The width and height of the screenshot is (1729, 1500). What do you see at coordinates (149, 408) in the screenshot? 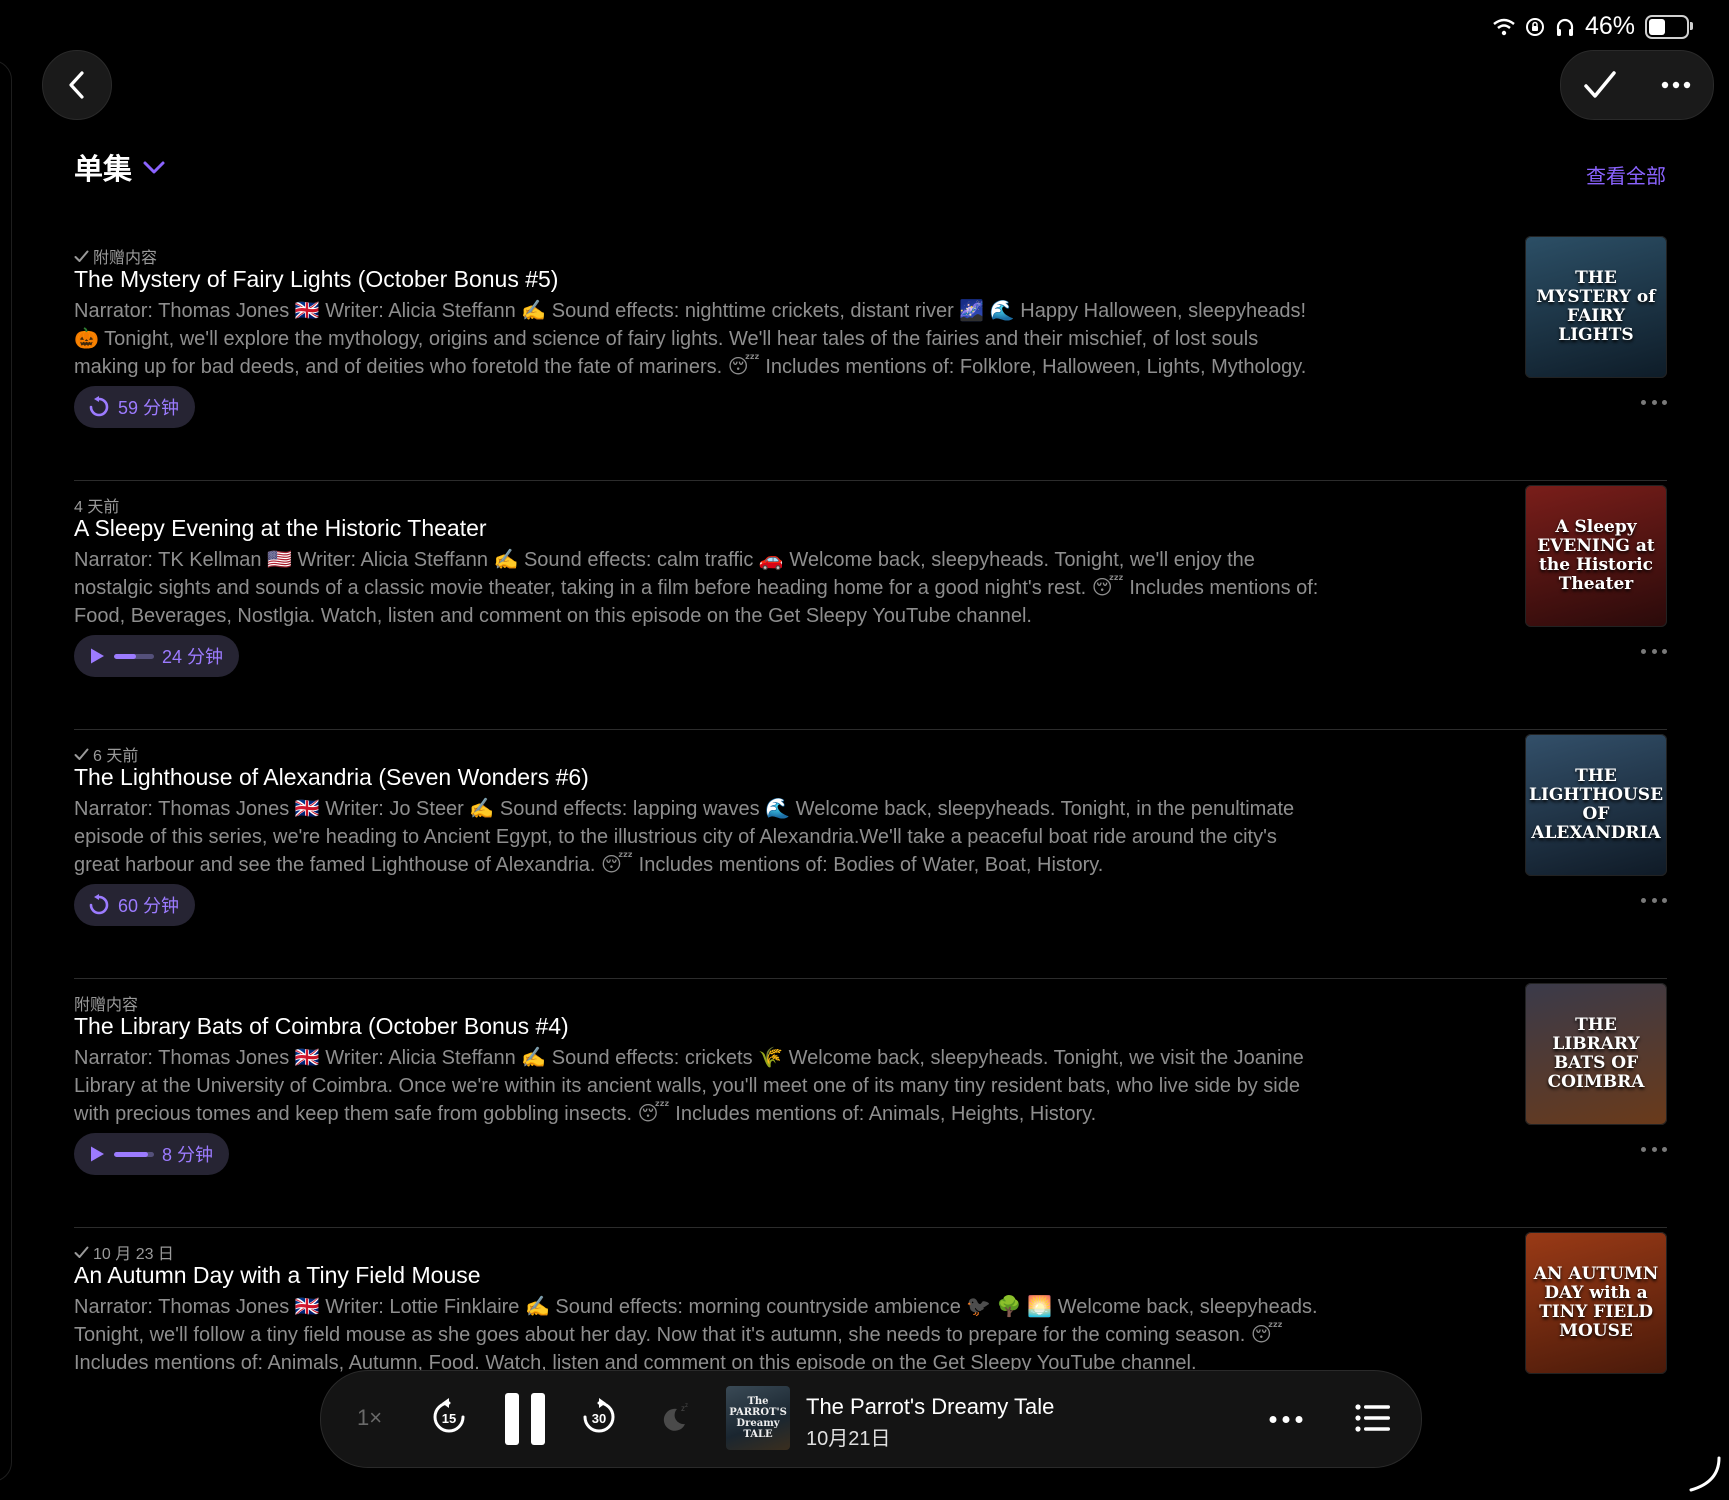
I see `episode-duration: 59 分钟` at bounding box center [149, 408].